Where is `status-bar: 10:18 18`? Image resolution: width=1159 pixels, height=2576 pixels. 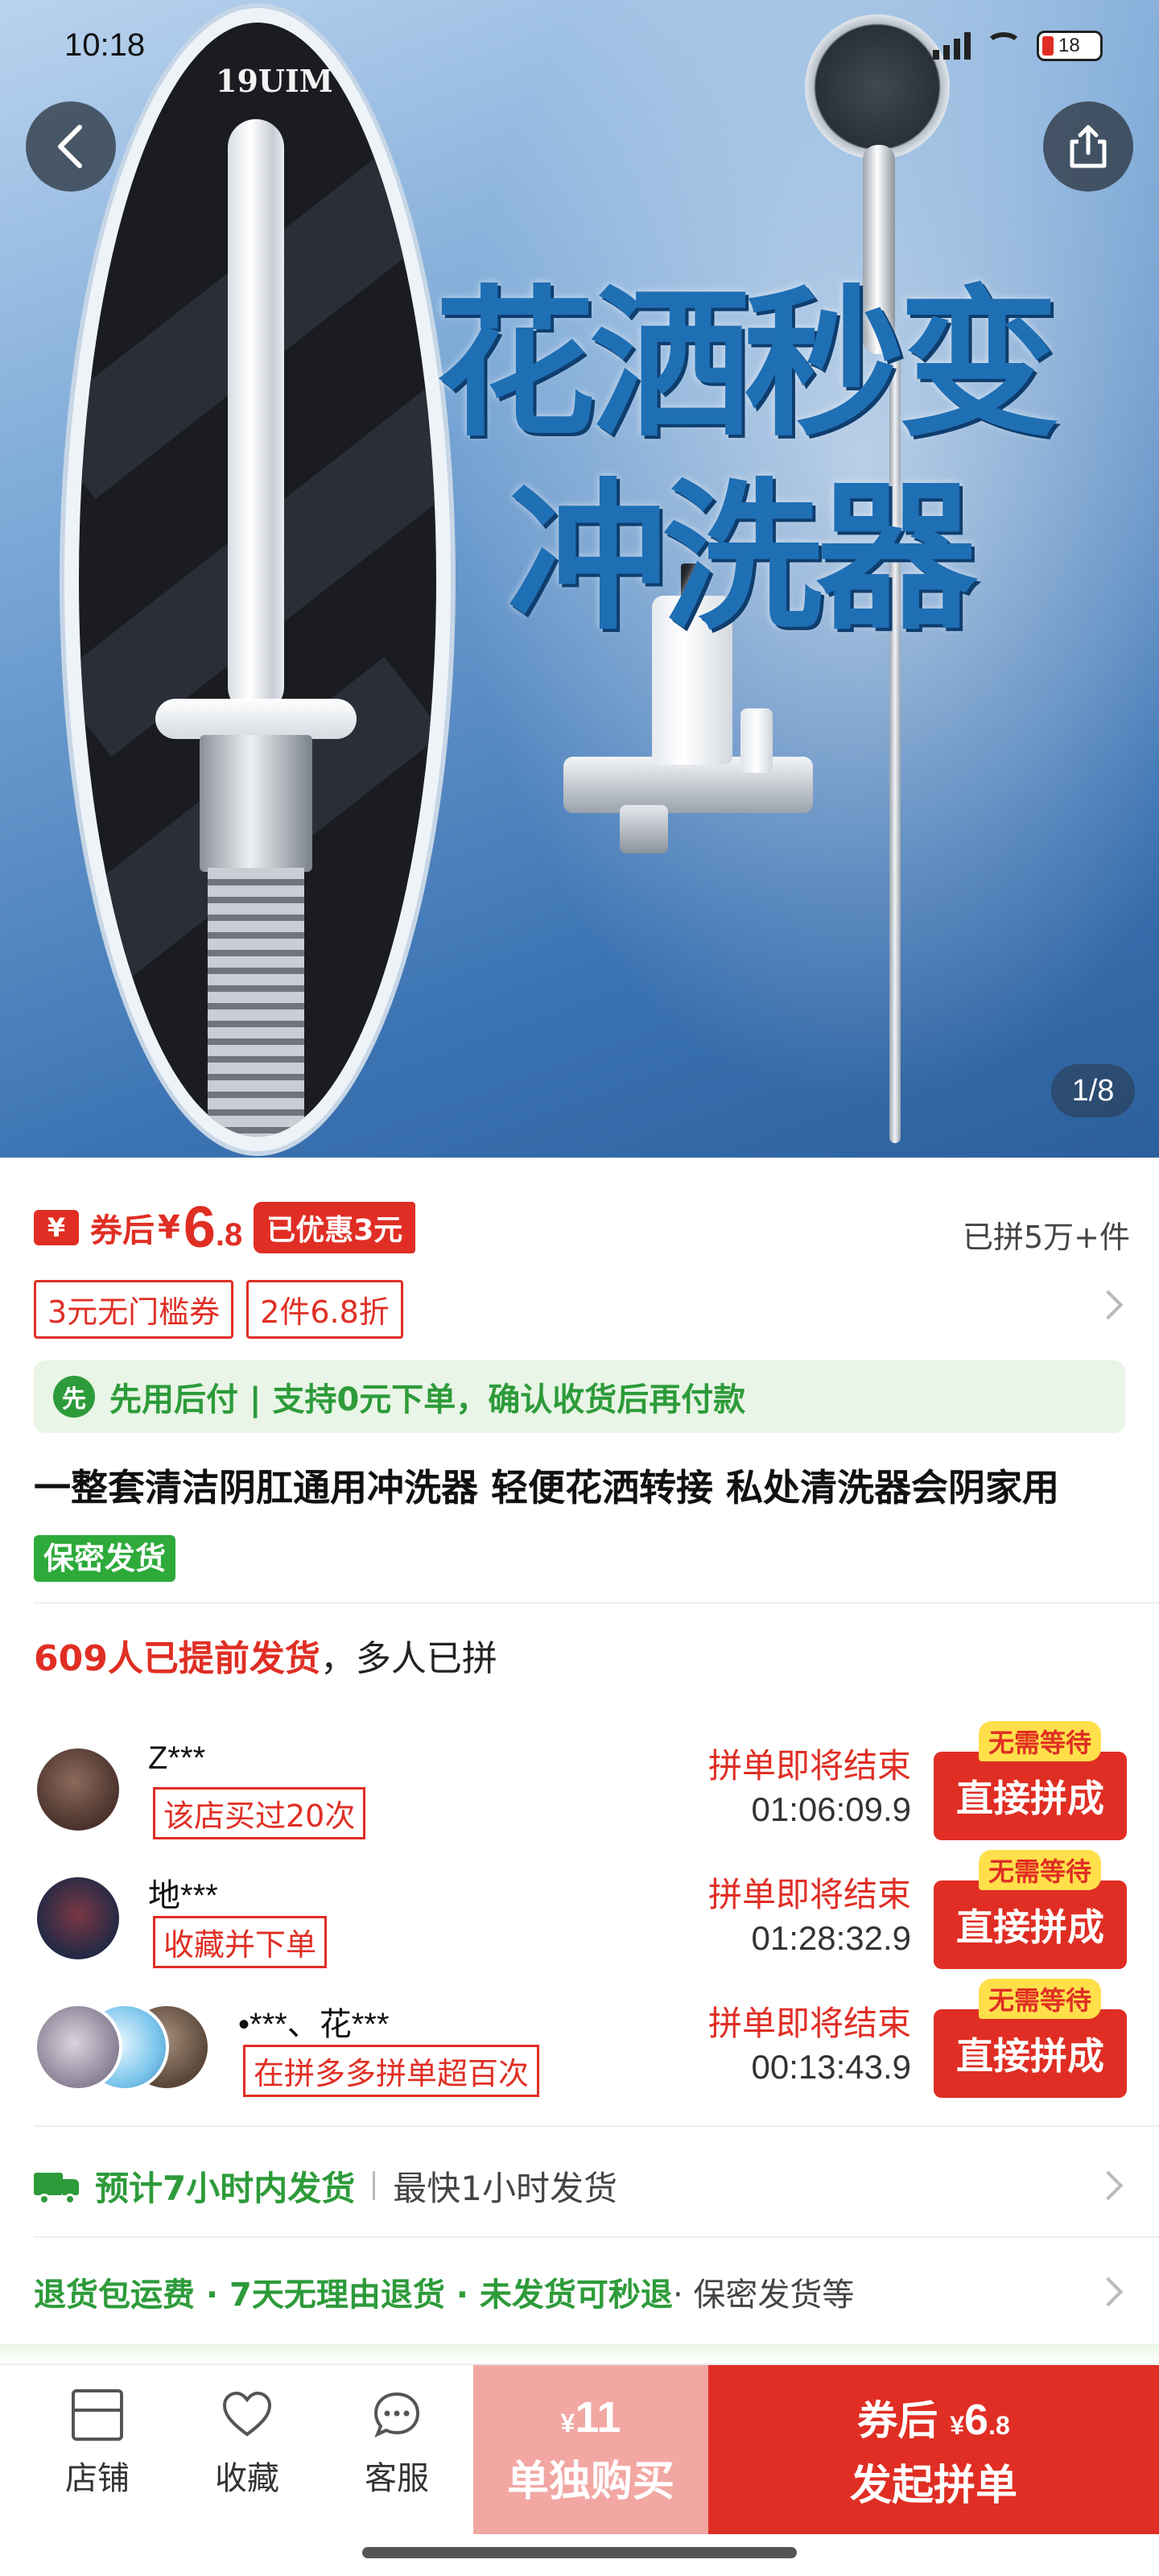 status-bar: 10:18 18 is located at coordinates (579, 48).